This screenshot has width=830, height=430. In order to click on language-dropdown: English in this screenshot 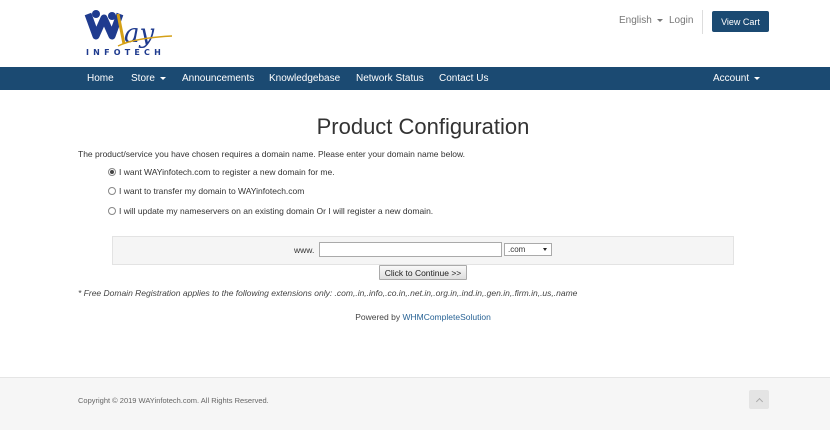, I will do `click(641, 20)`.